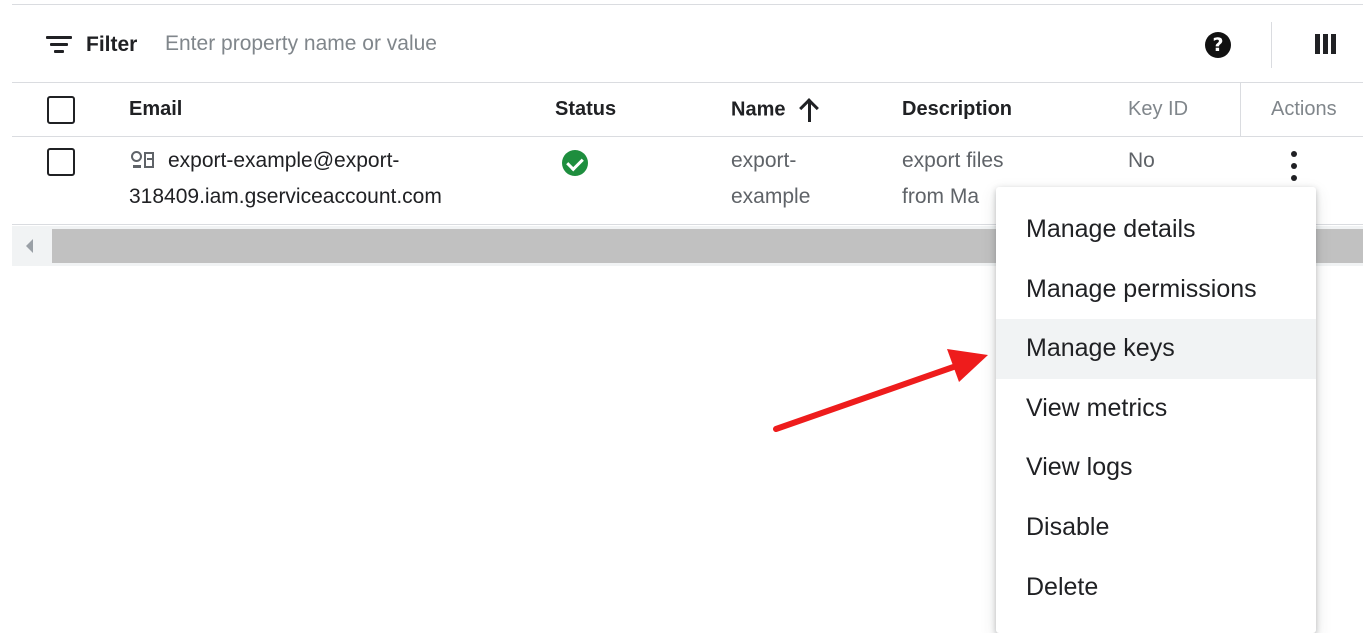 The image size is (1363, 633). Describe the element at coordinates (953, 160) in the screenshot. I see `description-line-1: export files` at that location.